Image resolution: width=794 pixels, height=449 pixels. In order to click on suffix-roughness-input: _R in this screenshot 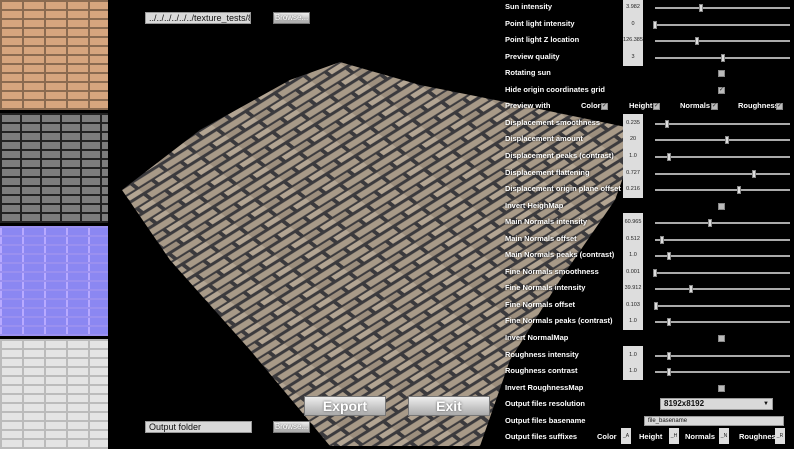, I will do `click(780, 436)`.